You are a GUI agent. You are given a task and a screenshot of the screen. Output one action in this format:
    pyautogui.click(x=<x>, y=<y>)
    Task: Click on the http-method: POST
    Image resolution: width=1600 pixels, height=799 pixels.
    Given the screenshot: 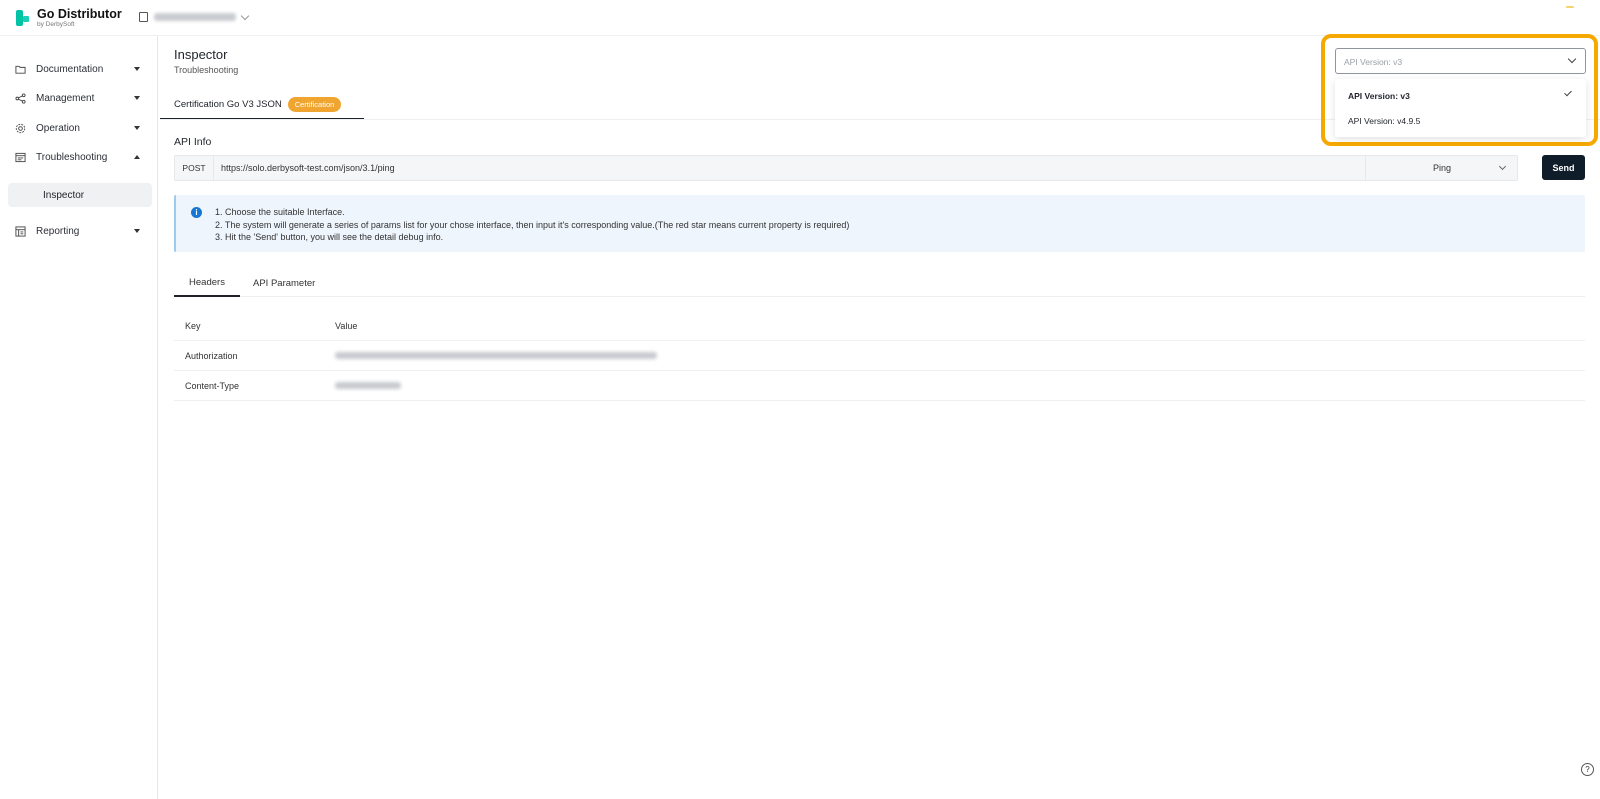 What is the action you would take?
    pyautogui.click(x=194, y=168)
    